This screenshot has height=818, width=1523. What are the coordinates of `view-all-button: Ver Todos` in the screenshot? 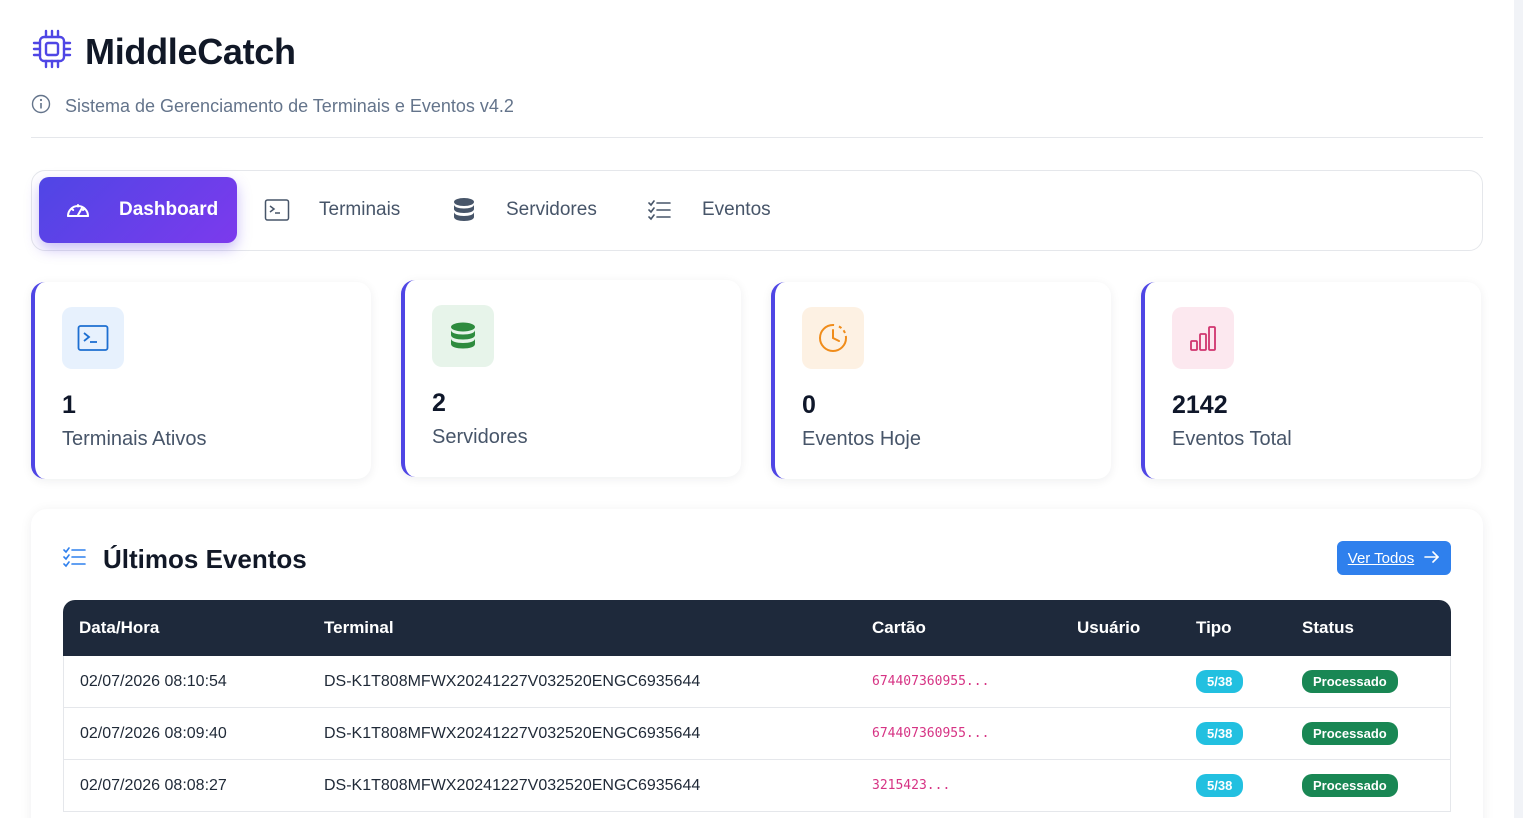 It's located at (1394, 558).